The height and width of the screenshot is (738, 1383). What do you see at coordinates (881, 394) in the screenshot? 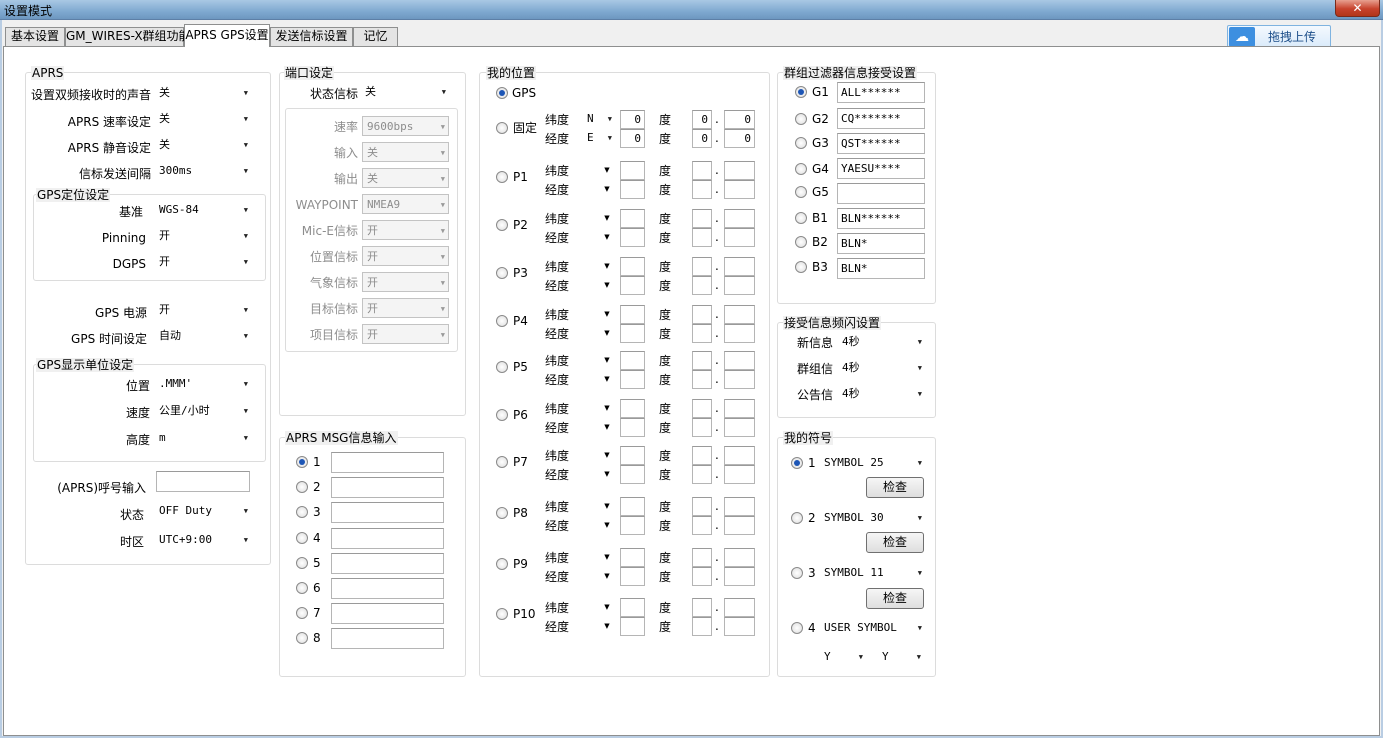
I see `flash-bulletin-select: 4秒 ▼` at bounding box center [881, 394].